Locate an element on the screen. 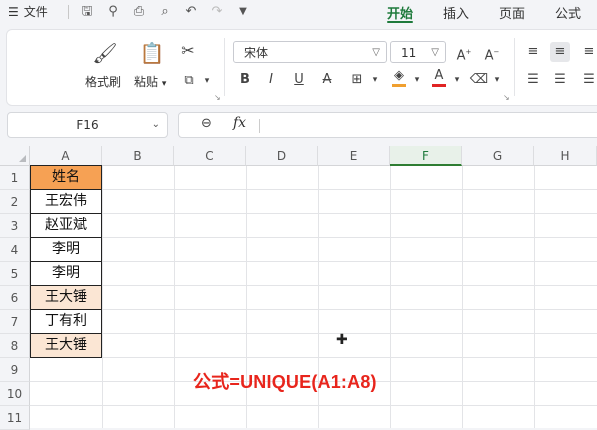 The height and width of the screenshot is (430, 597). cell-a7: 丁有利 is located at coordinates (66, 321).